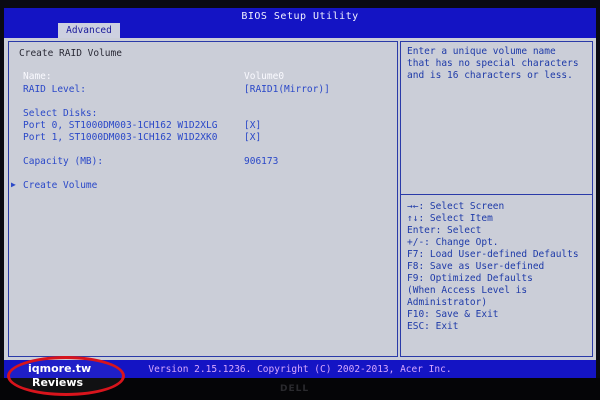  What do you see at coordinates (37, 76) in the screenshot?
I see `name-label: Name:` at bounding box center [37, 76].